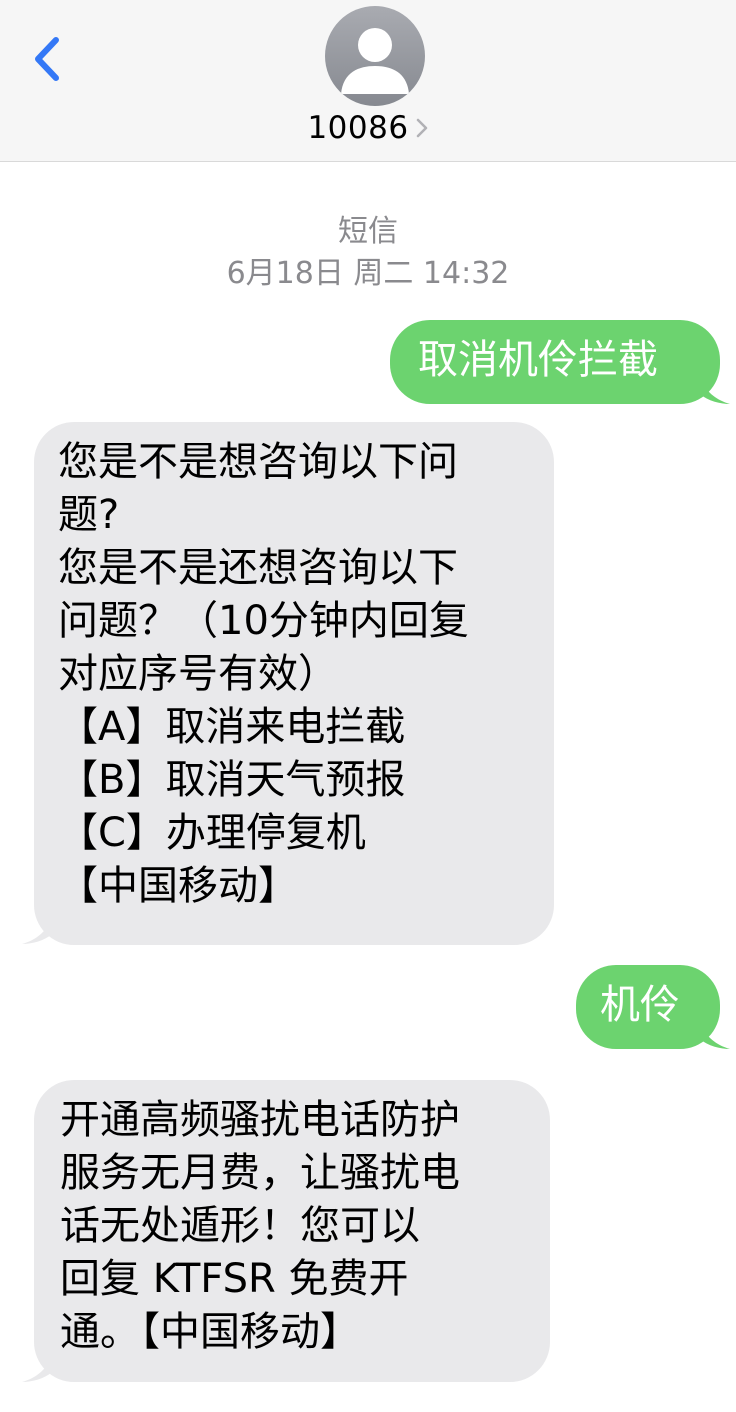  What do you see at coordinates (555, 362) in the screenshot?
I see `outgoing-message-bubble: 取消机伶拦截` at bounding box center [555, 362].